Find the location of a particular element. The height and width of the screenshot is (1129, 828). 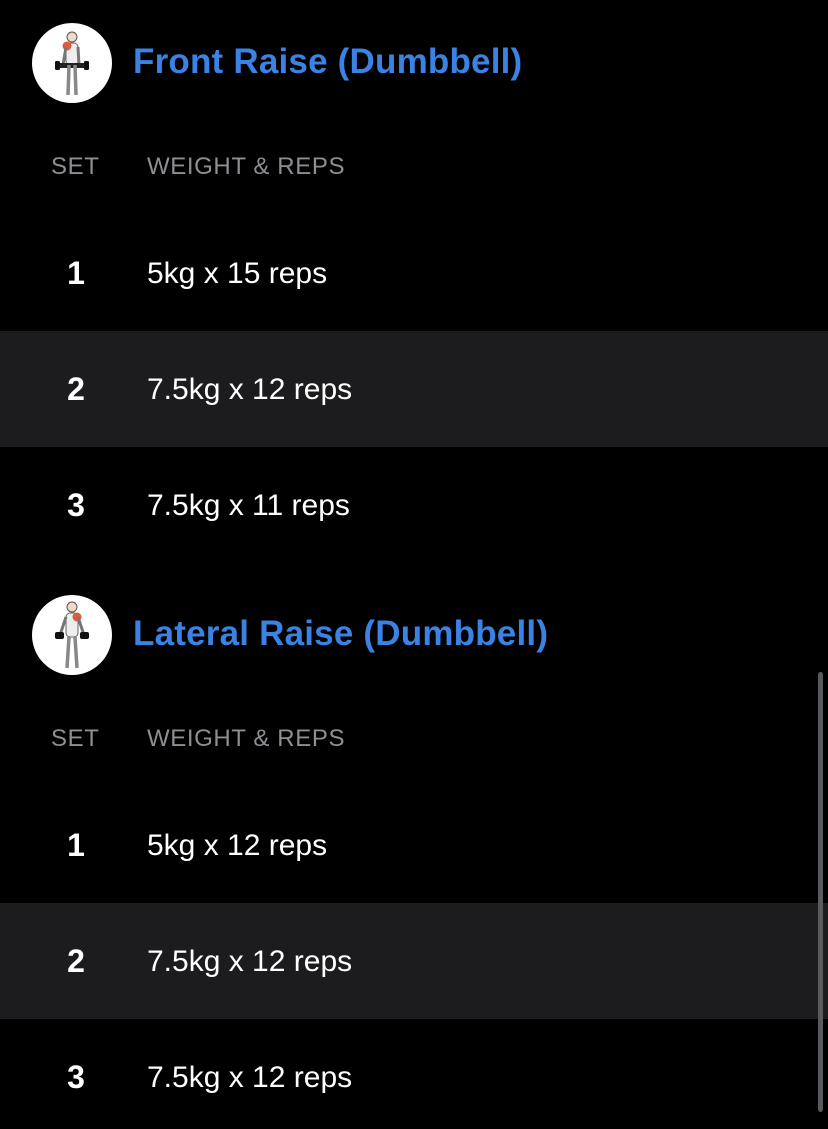

set-weight-reps: 7.5kg x 11 reps is located at coordinates (248, 505).